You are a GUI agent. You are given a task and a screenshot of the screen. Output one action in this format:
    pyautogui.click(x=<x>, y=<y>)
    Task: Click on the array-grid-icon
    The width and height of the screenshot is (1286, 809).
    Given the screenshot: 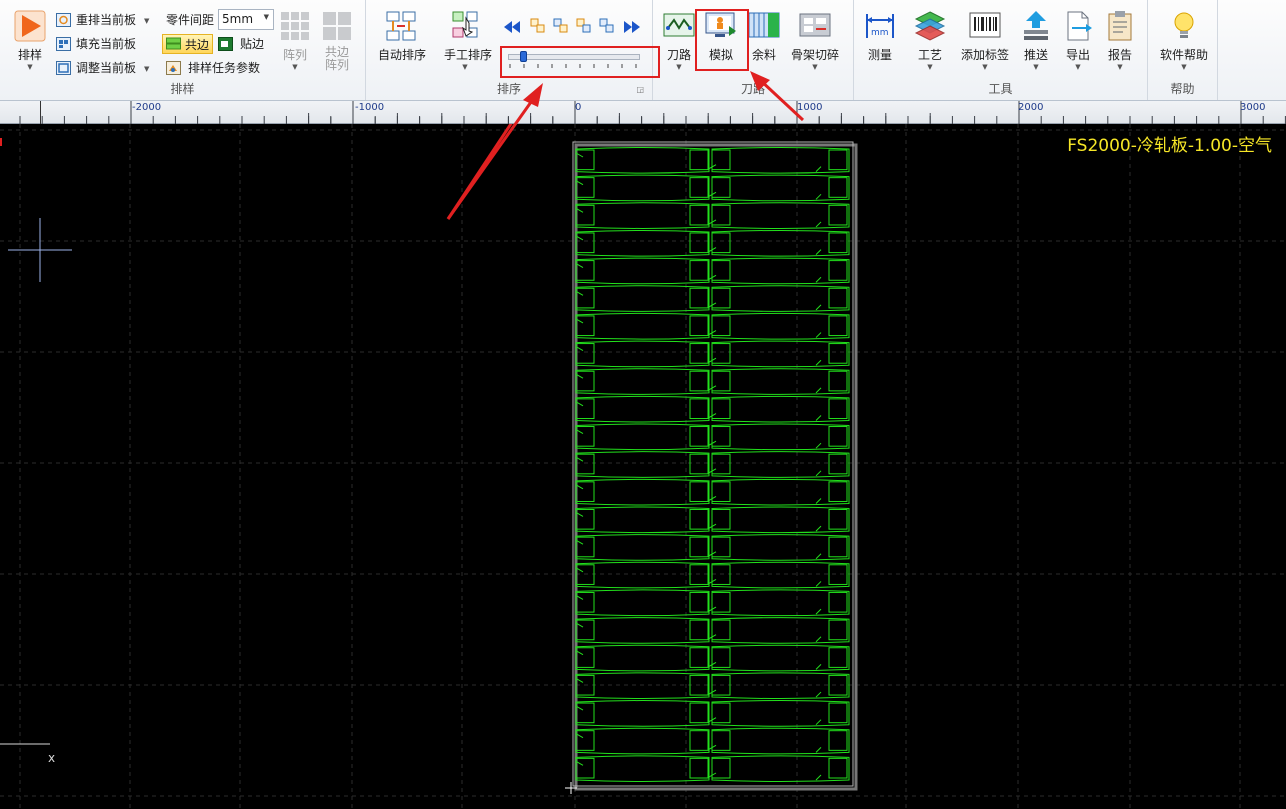 What is the action you would take?
    pyautogui.click(x=295, y=26)
    